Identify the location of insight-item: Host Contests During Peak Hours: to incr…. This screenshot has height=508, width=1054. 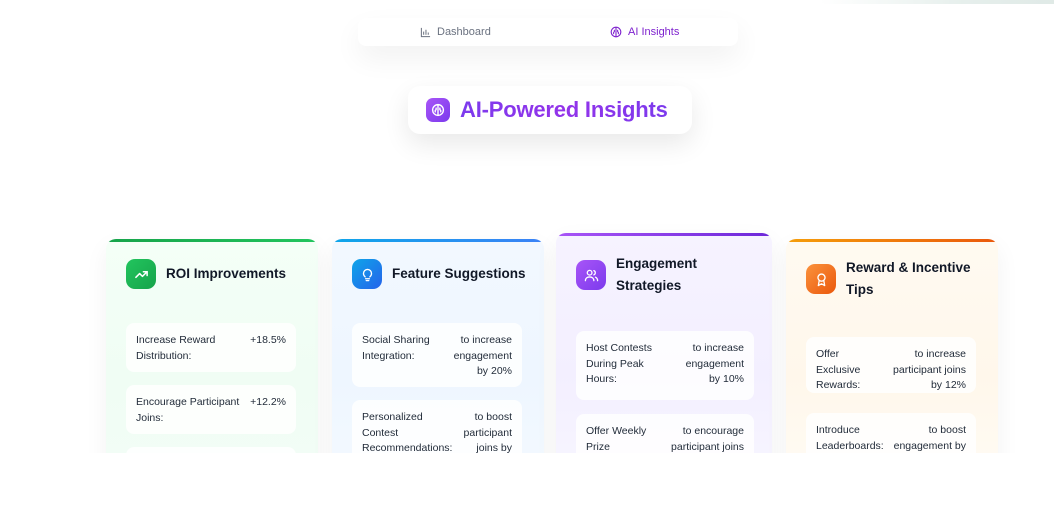
(665, 365).